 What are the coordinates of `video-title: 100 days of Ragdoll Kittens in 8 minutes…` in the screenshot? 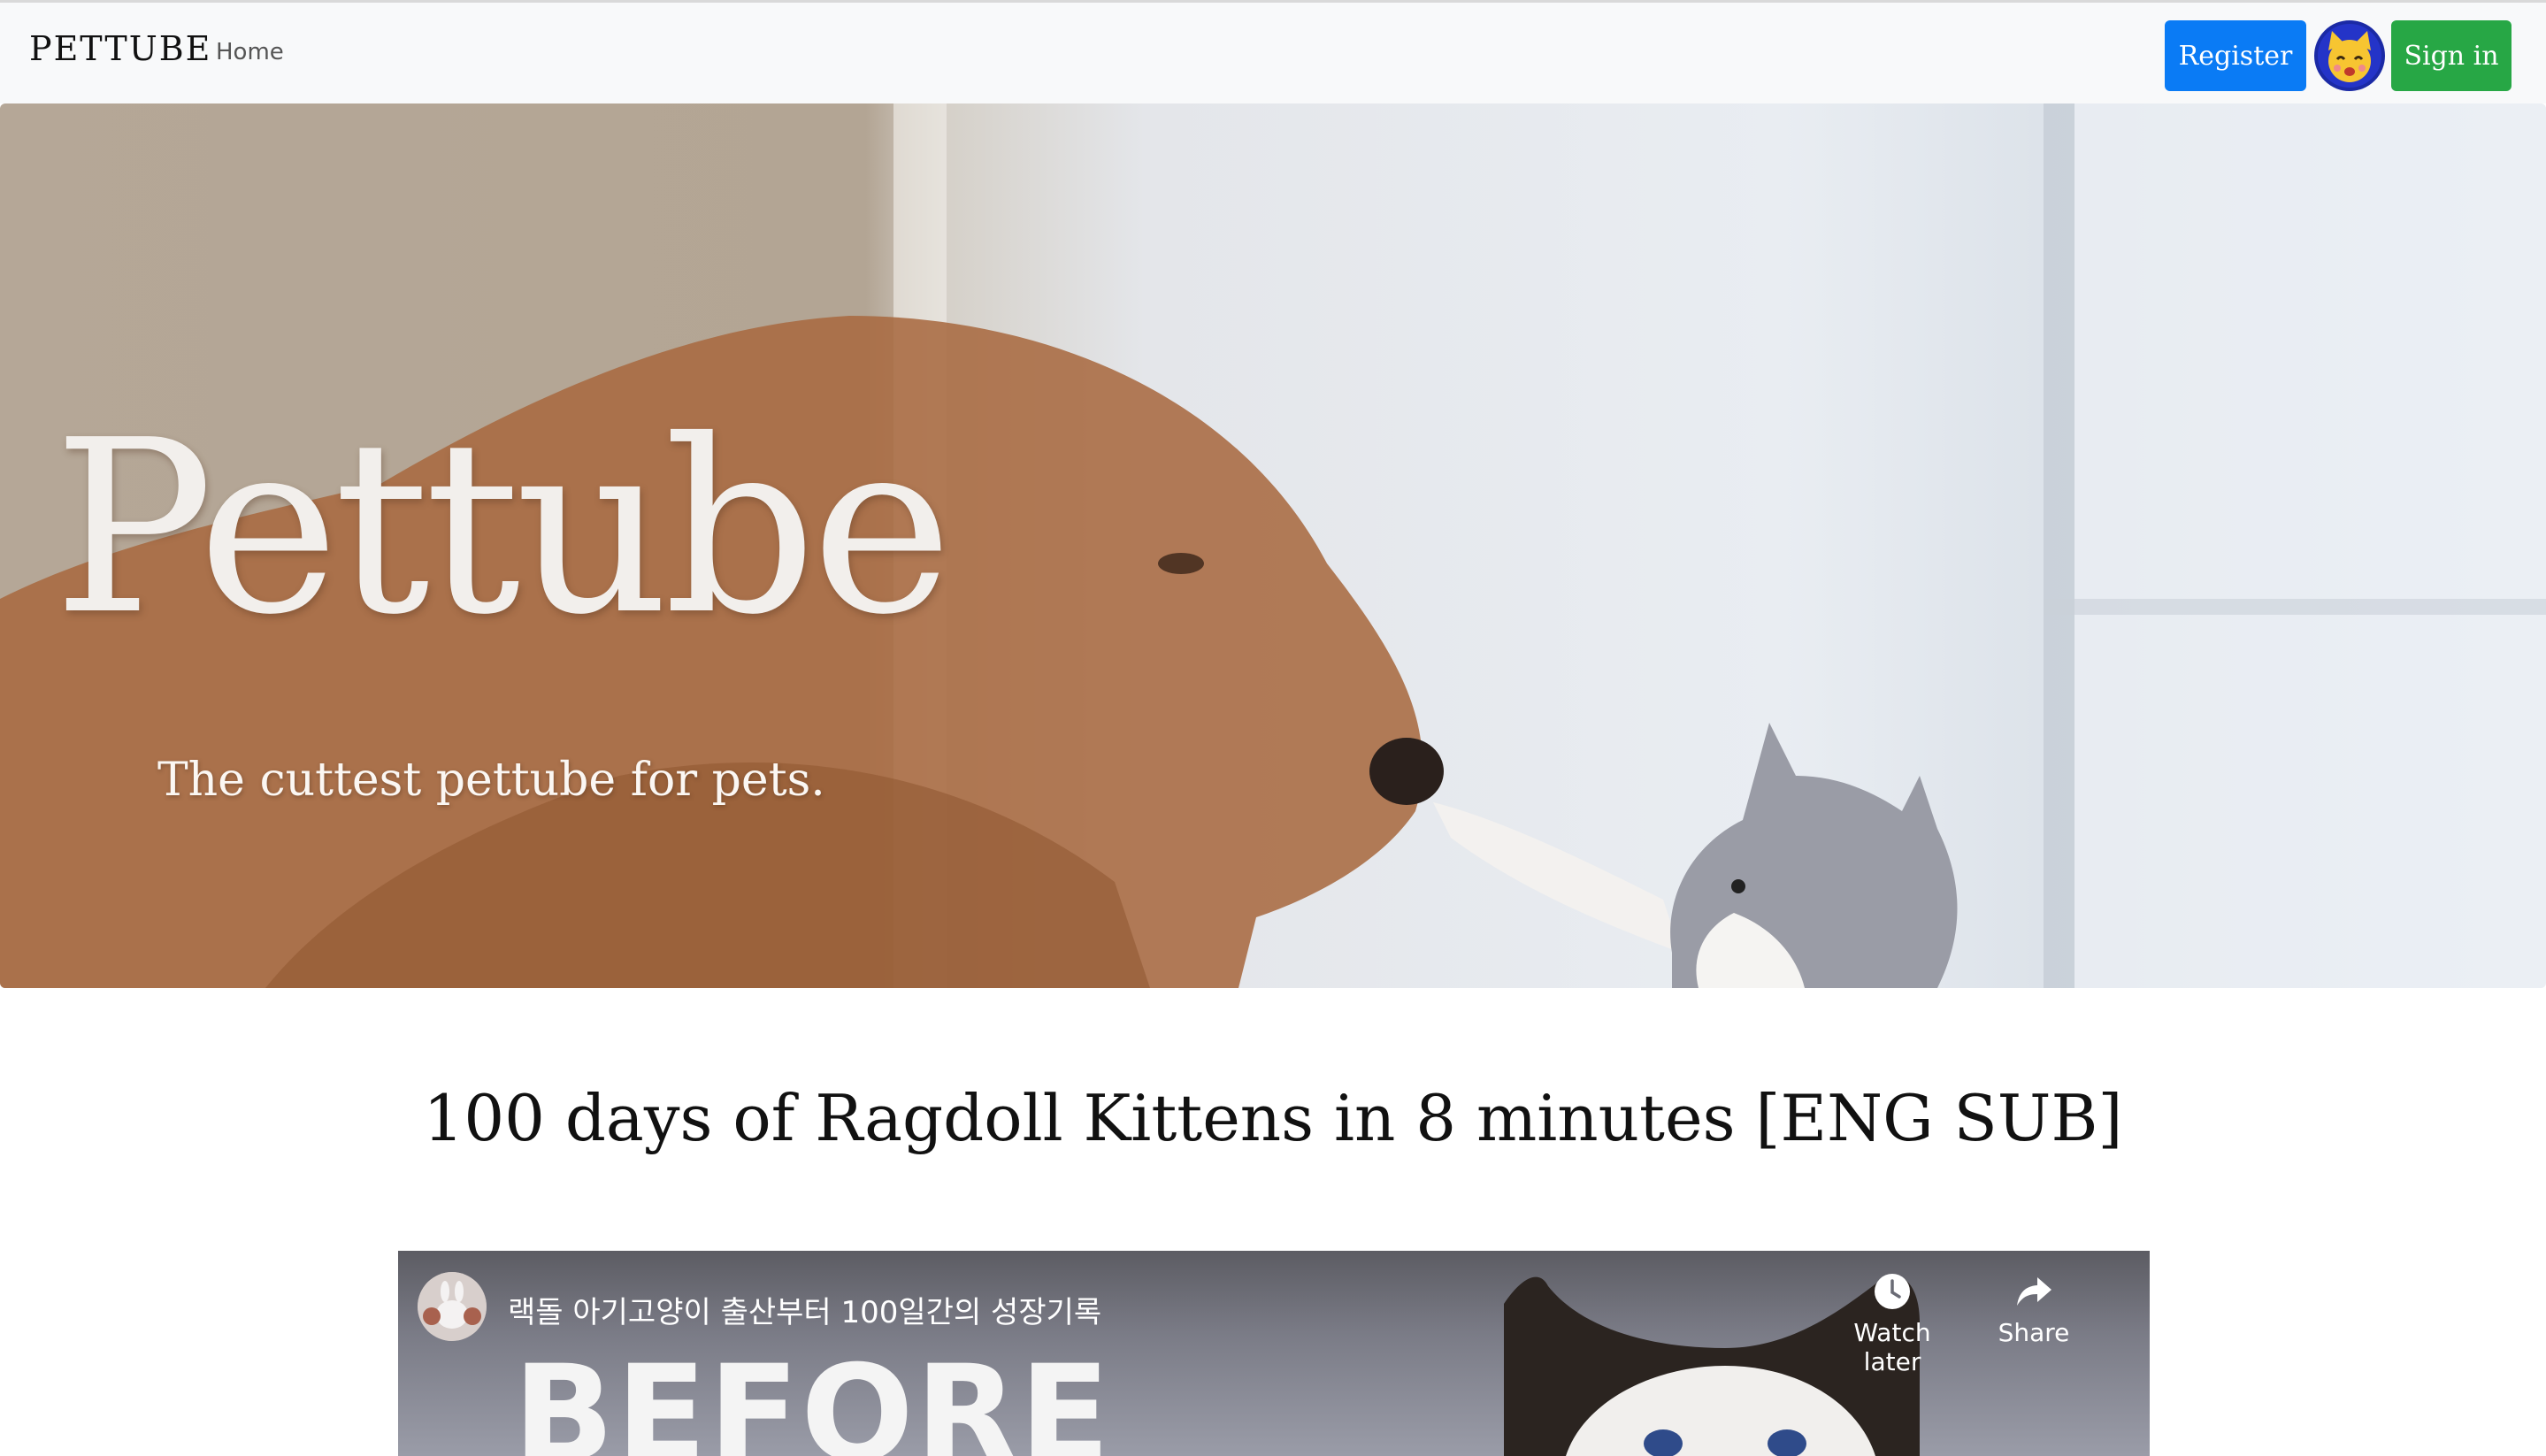 It's located at (1273, 1118).